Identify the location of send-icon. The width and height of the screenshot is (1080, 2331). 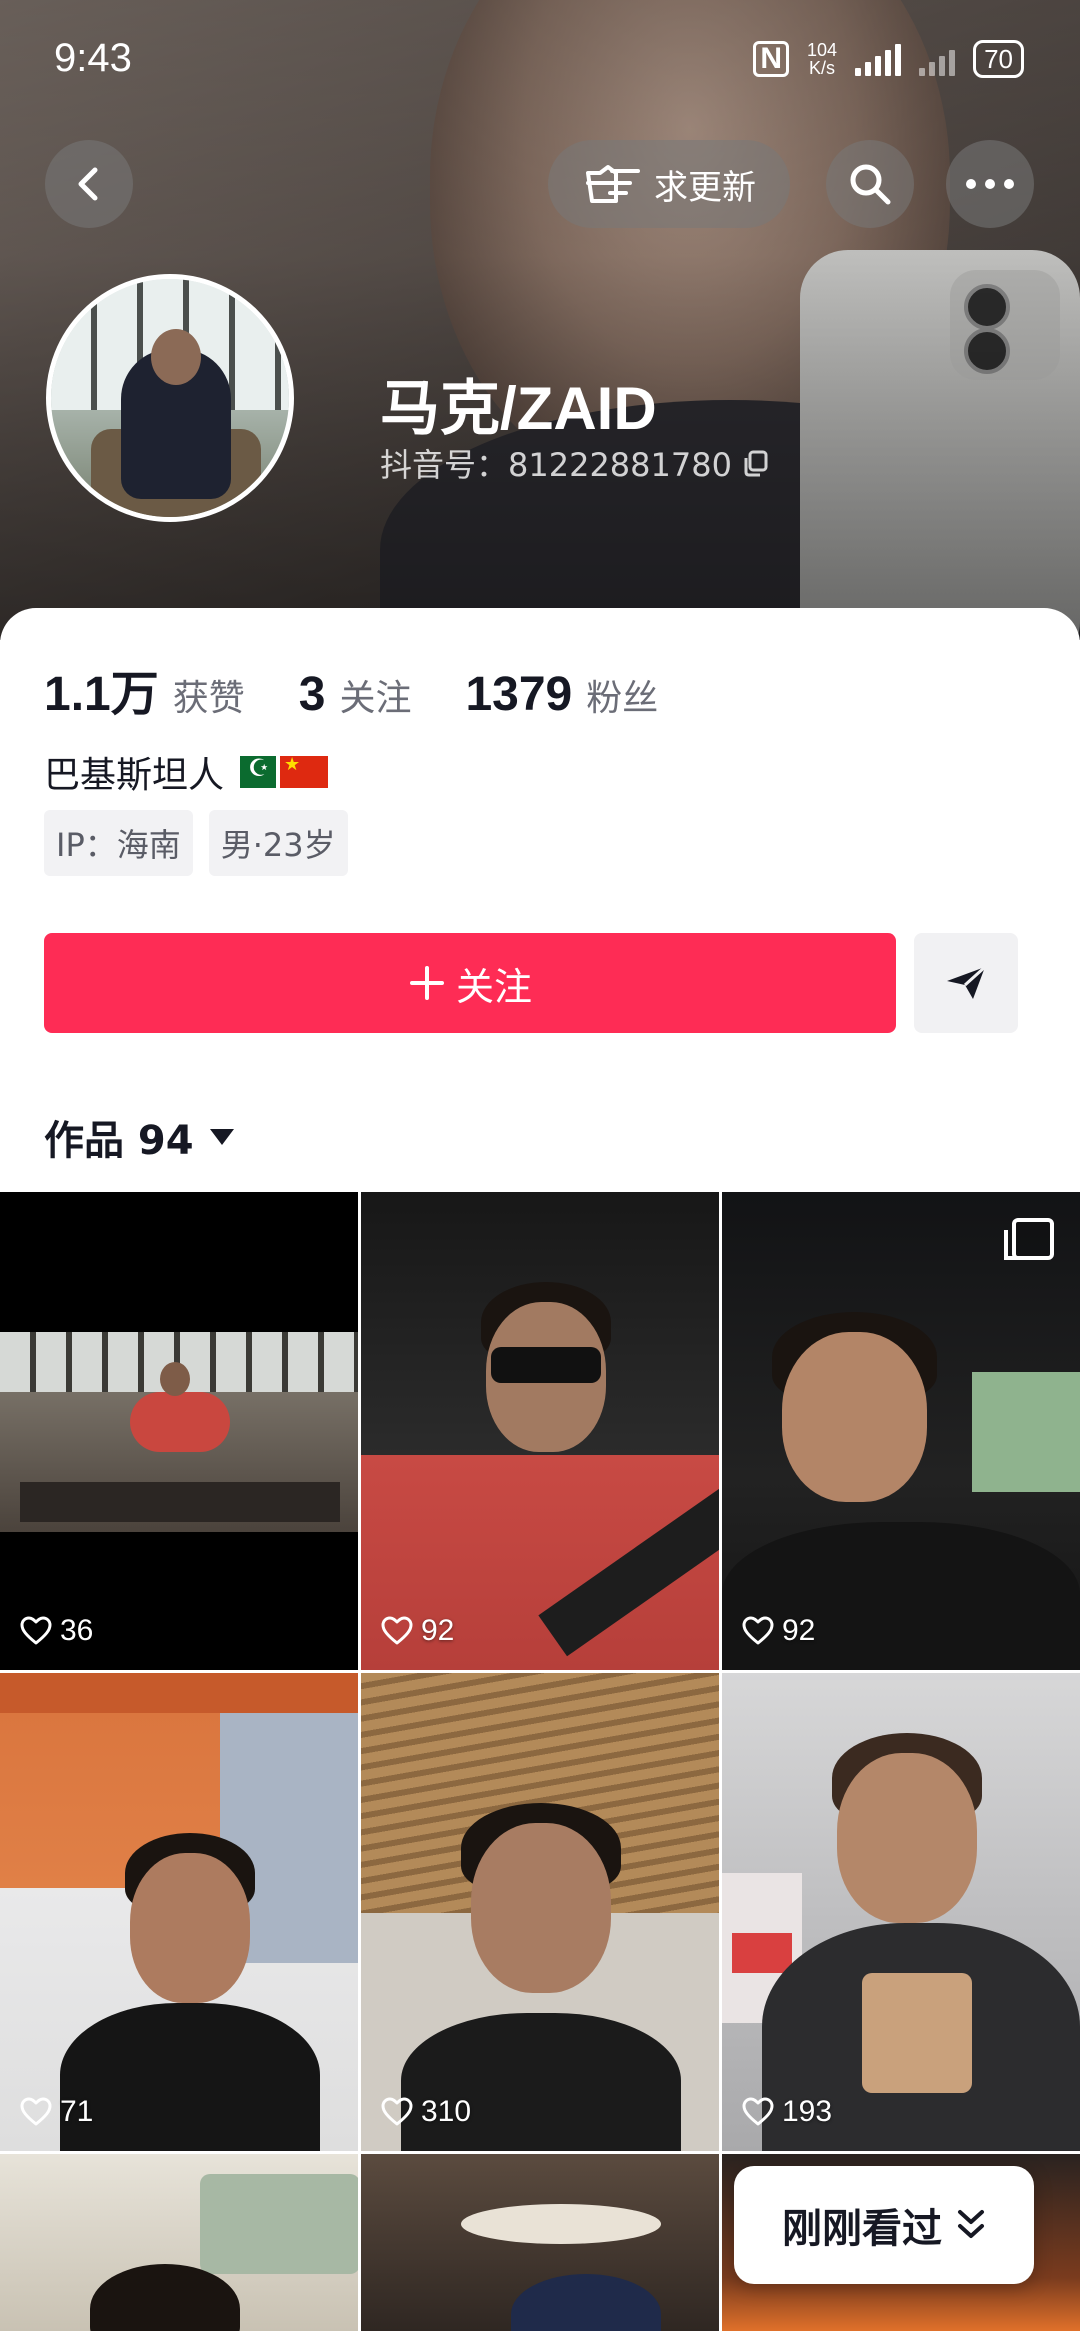
(967, 982).